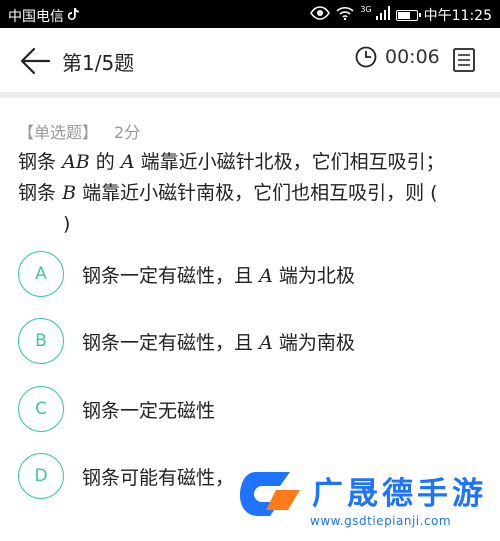 The width and height of the screenshot is (500, 541). Describe the element at coordinates (41, 476) in the screenshot. I see `option-letter: D` at that location.